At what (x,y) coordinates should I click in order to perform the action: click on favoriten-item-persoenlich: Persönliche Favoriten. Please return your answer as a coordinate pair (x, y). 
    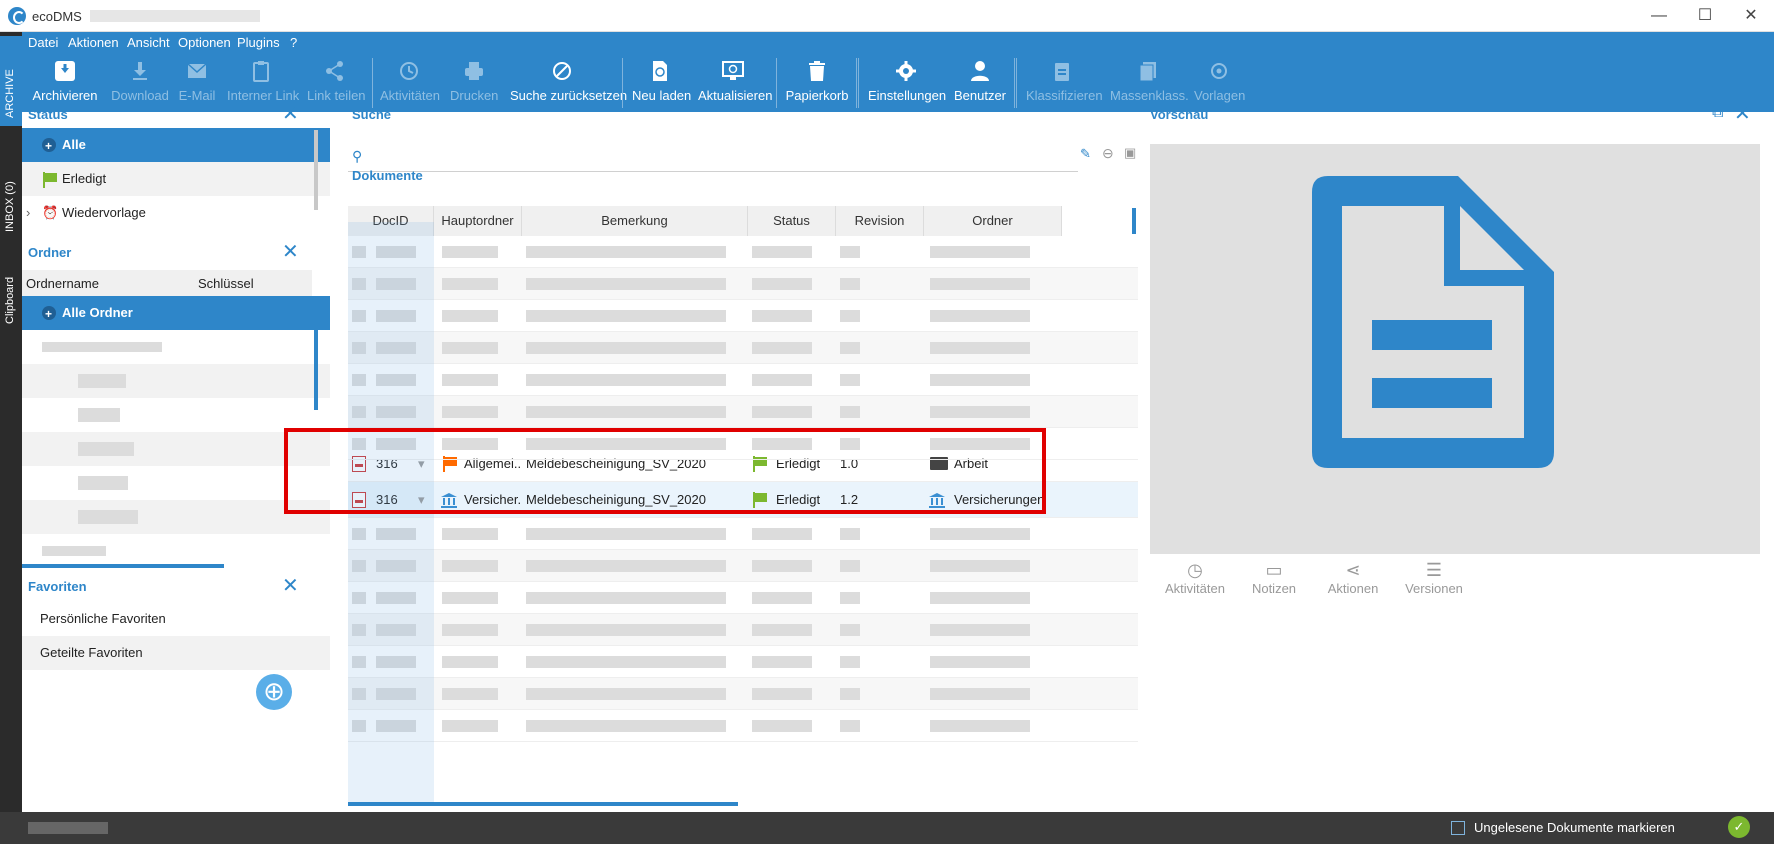
    Looking at the image, I should click on (176, 619).